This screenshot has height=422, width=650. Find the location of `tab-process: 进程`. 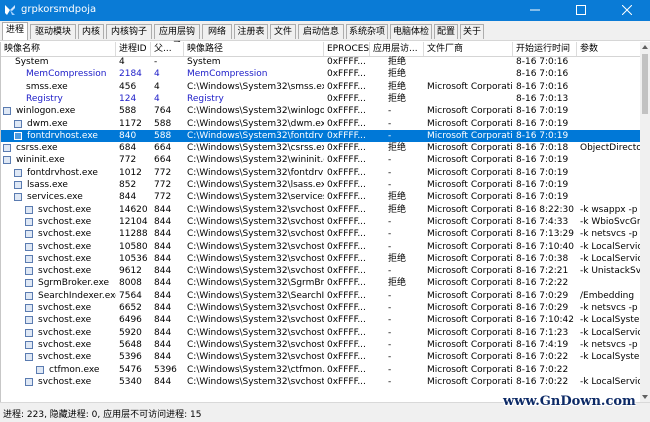

tab-process: 进程 is located at coordinates (15, 31).